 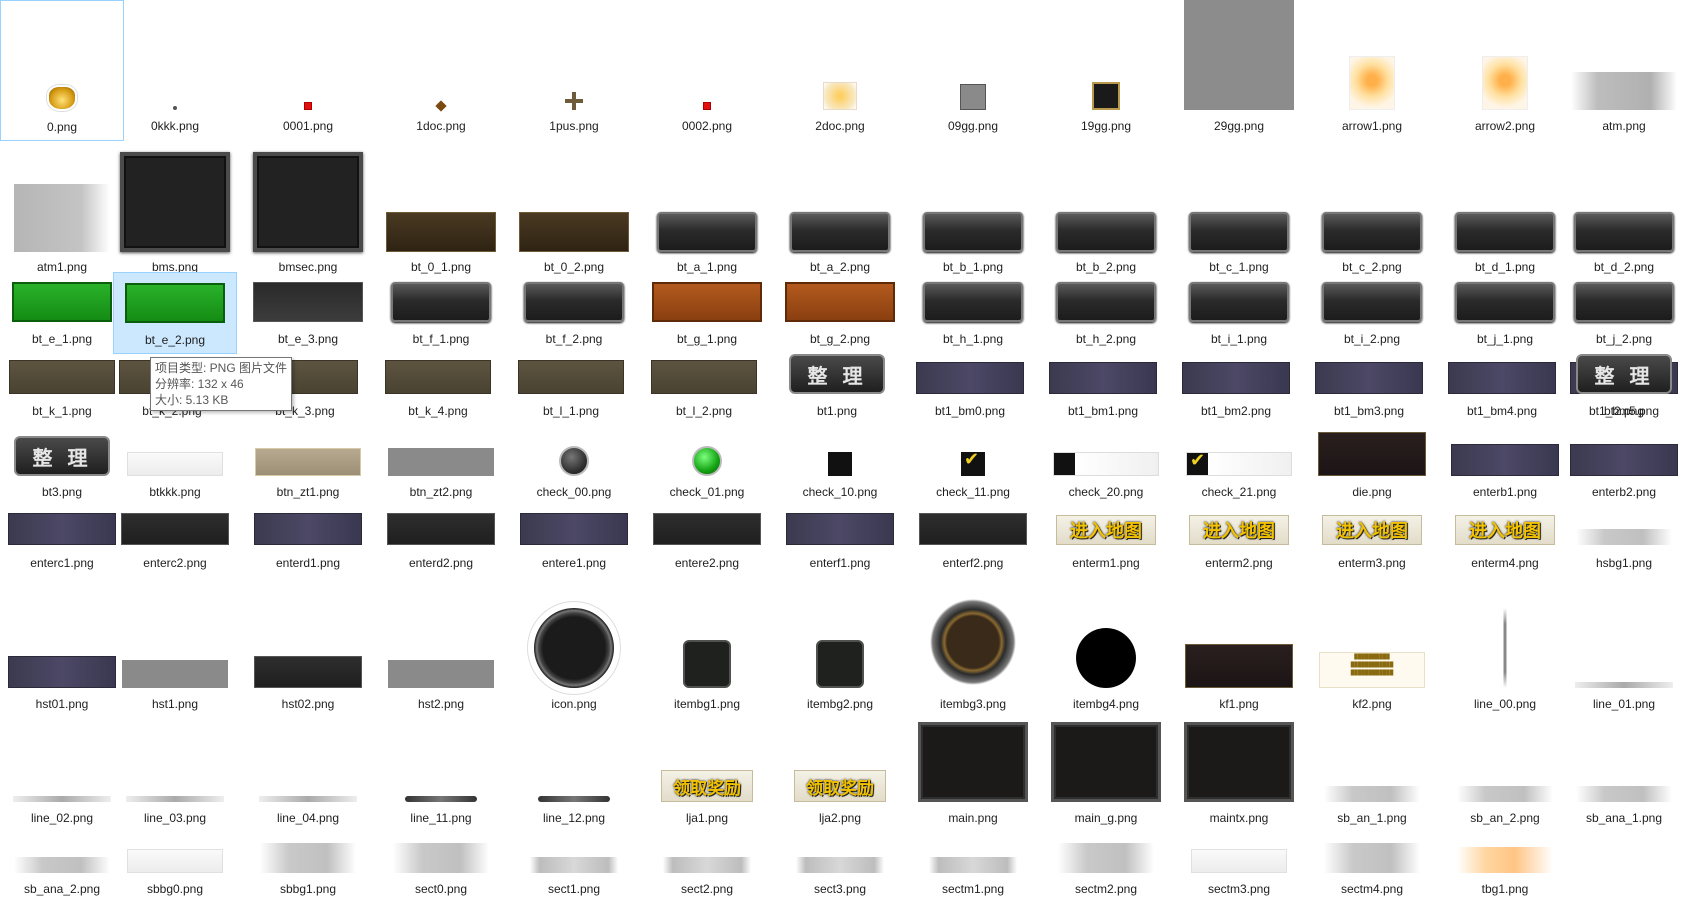 I want to click on file-item: bt_f_2.png, so click(x=574, y=313).